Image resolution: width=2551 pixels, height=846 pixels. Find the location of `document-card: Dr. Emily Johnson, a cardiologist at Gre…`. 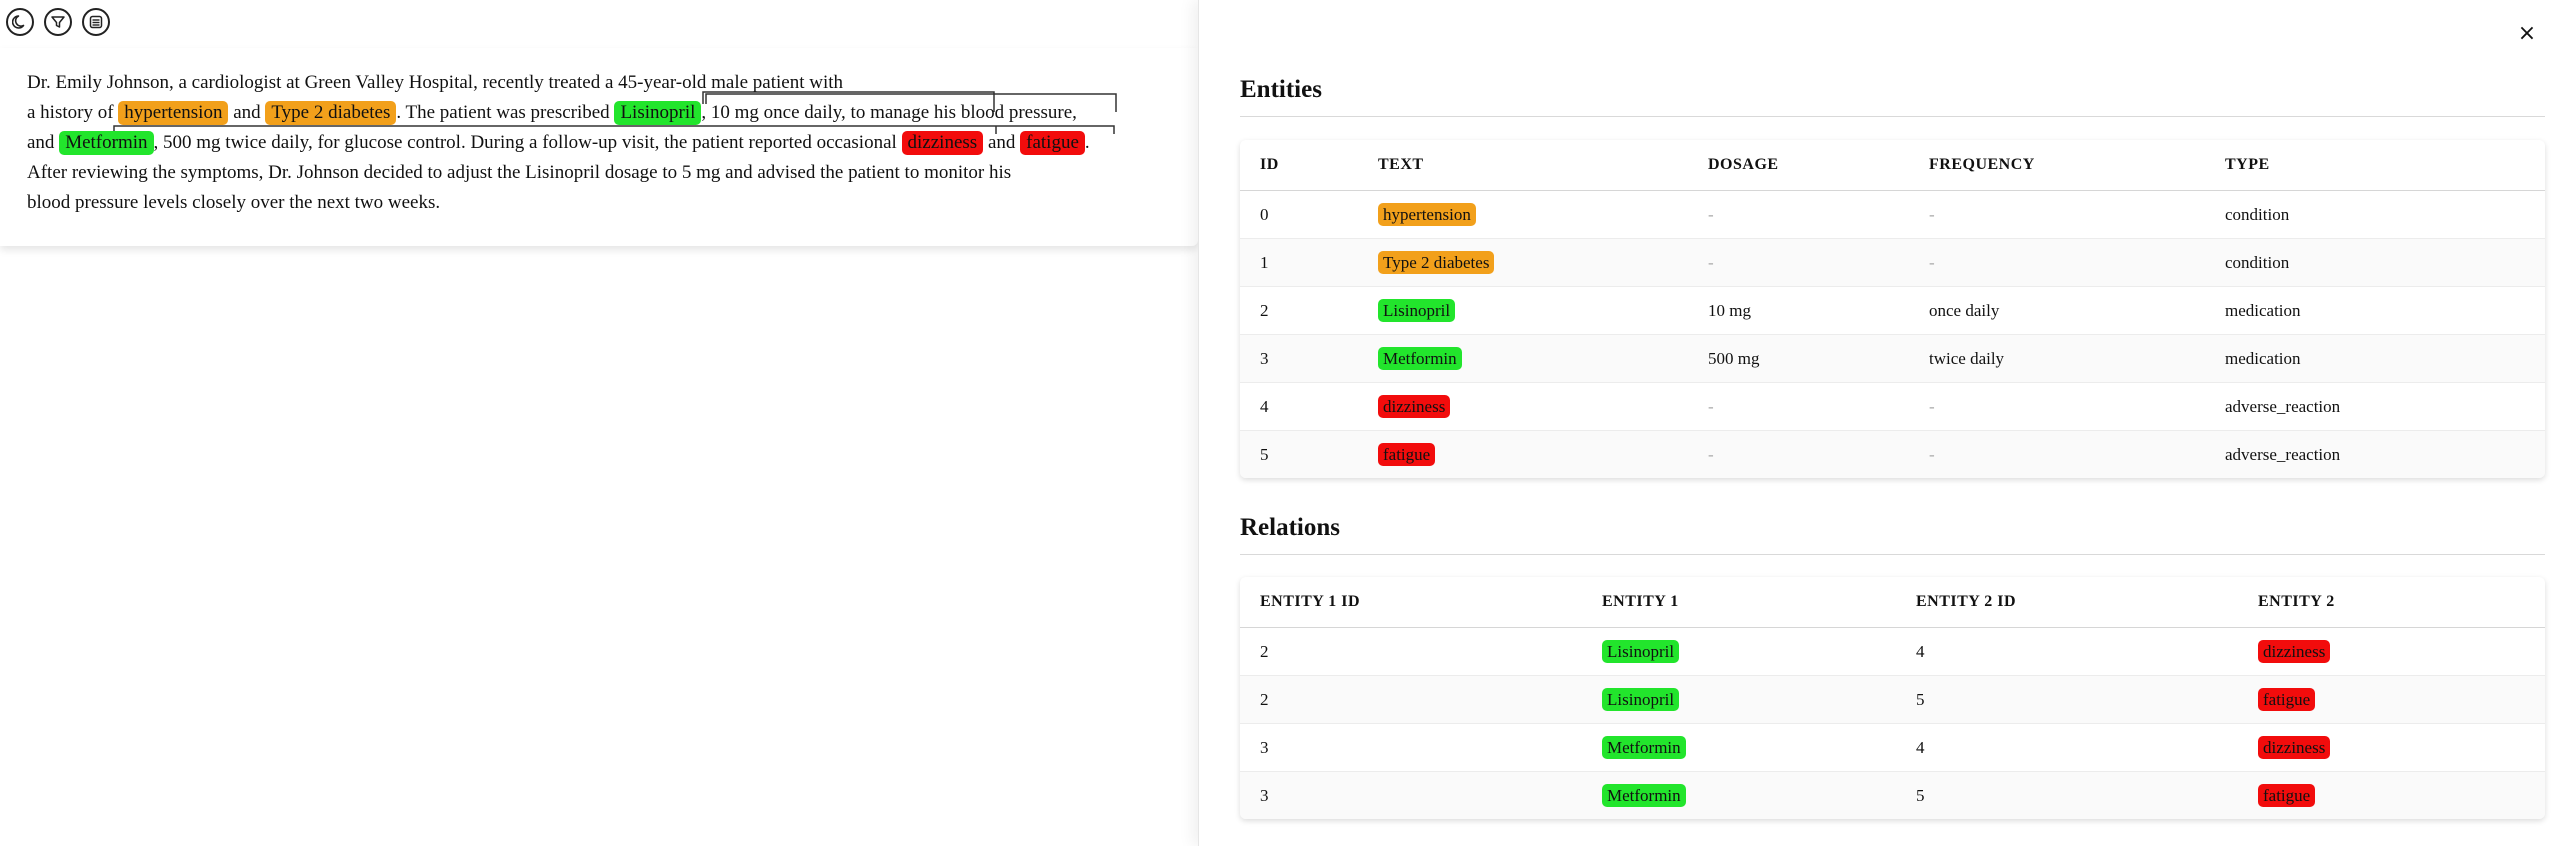

document-card: Dr. Emily Johnson, a cardiologist at Gre… is located at coordinates (599, 147).